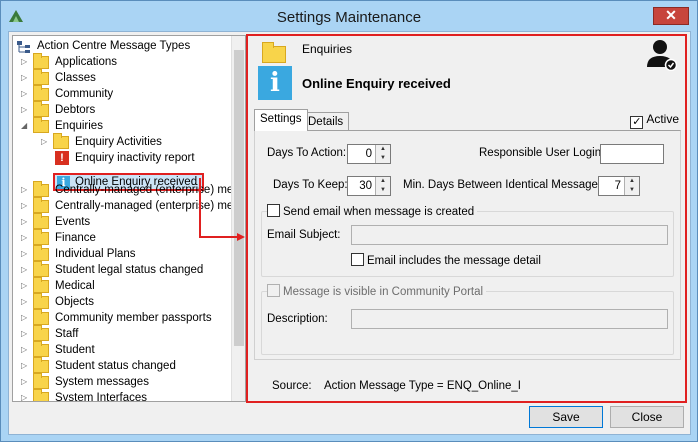 This screenshot has width=698, height=443. What do you see at coordinates (239, 198) in the screenshot?
I see `tree-scroll-thumb` at bounding box center [239, 198].